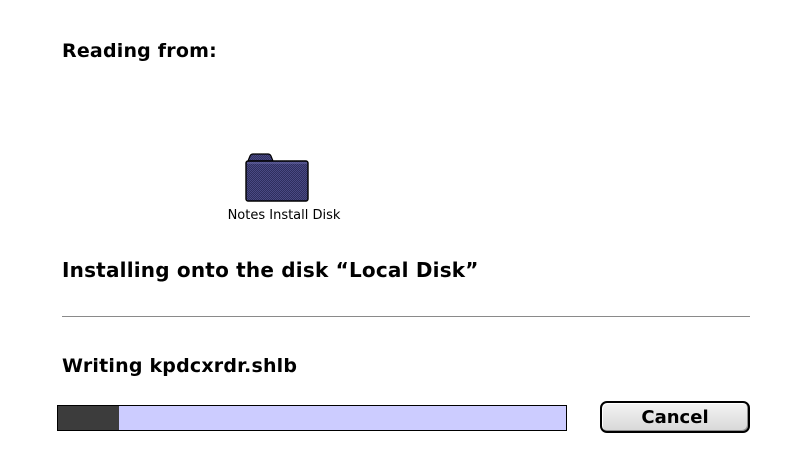  What do you see at coordinates (270, 270) in the screenshot?
I see `installing-destination-text: Installing onto the disk “Local Disk”` at bounding box center [270, 270].